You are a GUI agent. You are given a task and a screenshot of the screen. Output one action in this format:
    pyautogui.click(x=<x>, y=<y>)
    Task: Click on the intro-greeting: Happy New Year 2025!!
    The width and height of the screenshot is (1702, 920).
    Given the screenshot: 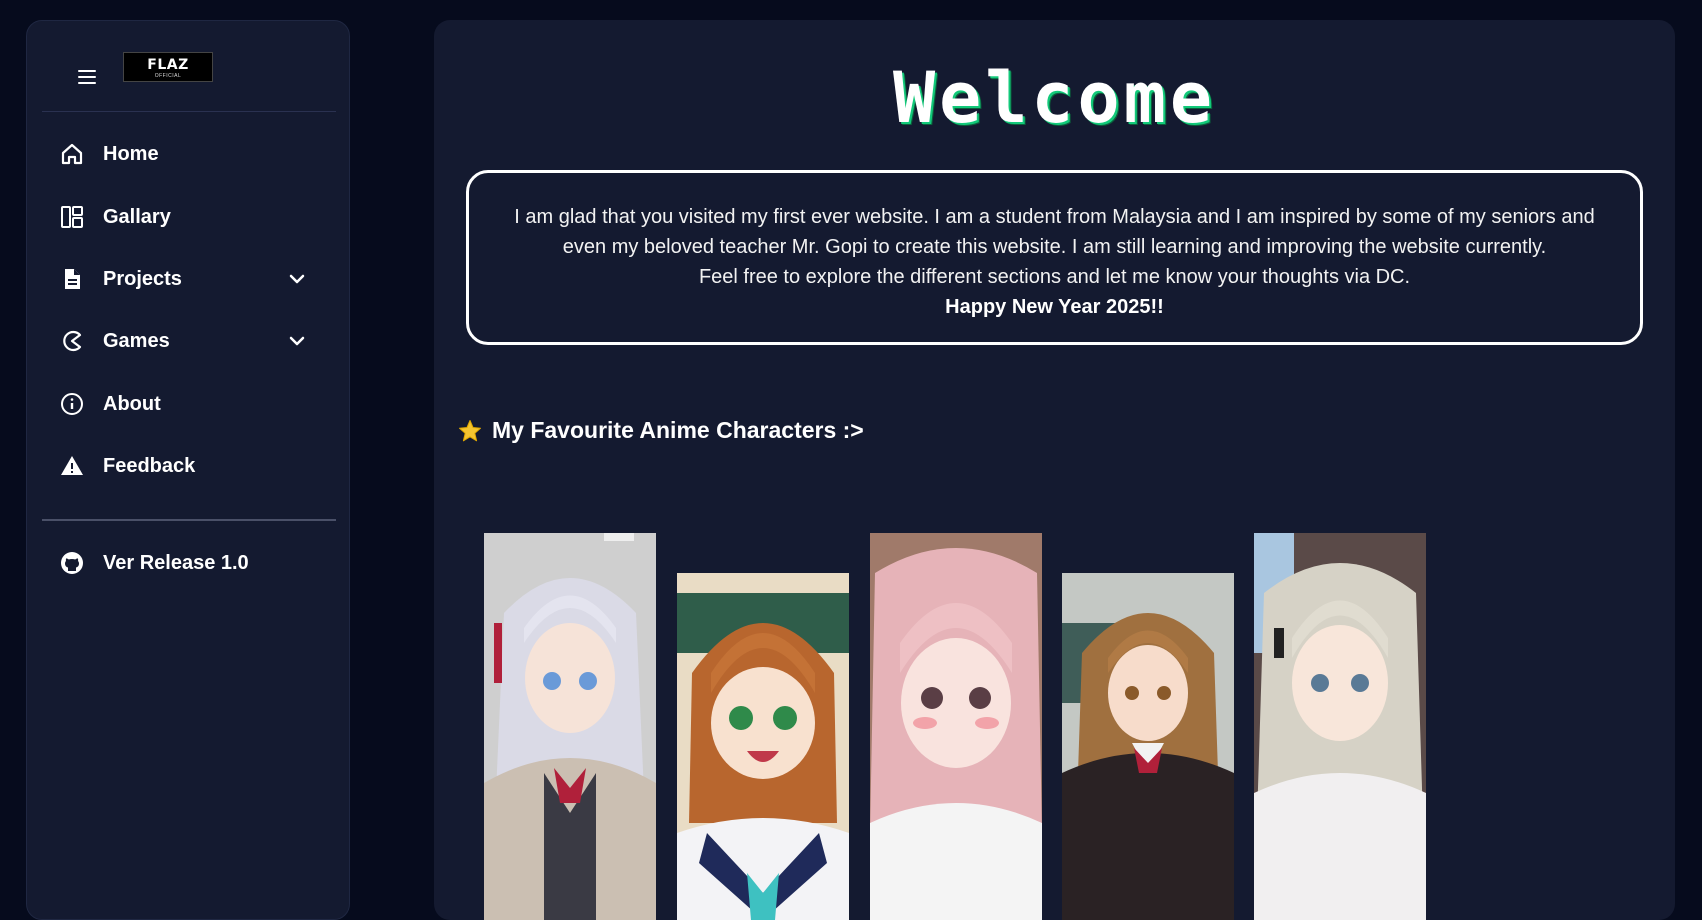 What is the action you would take?
    pyautogui.click(x=1054, y=307)
    